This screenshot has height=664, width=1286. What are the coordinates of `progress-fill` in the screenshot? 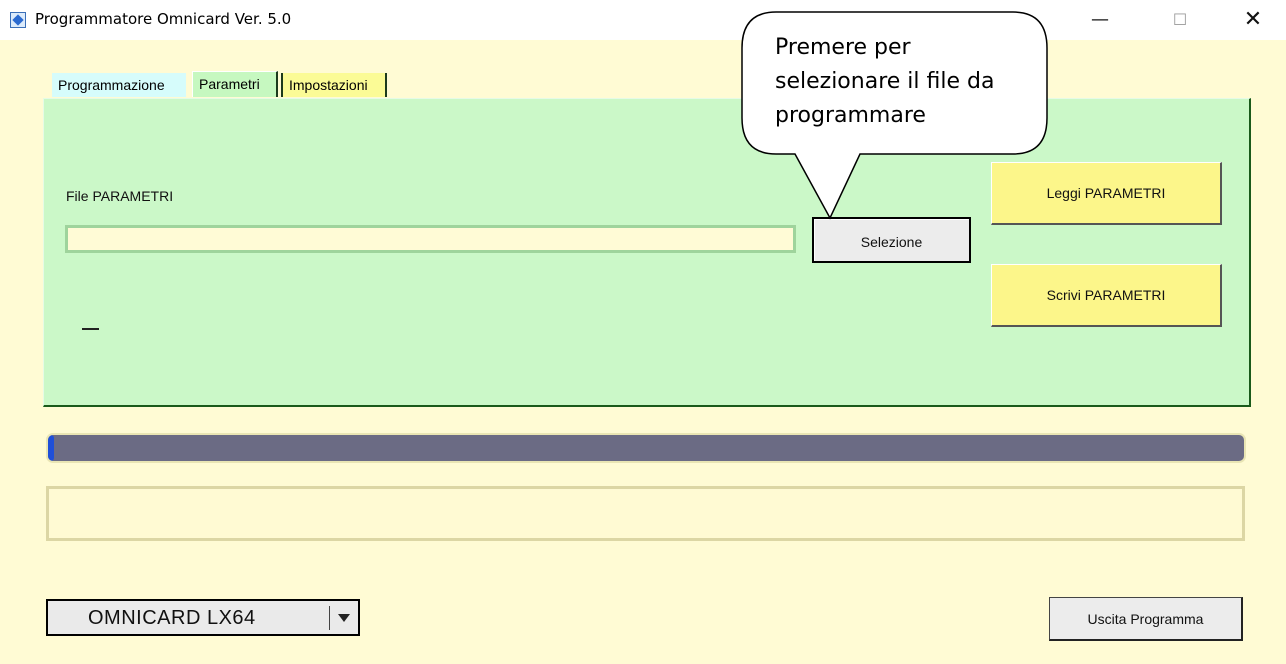 It's located at (51, 448).